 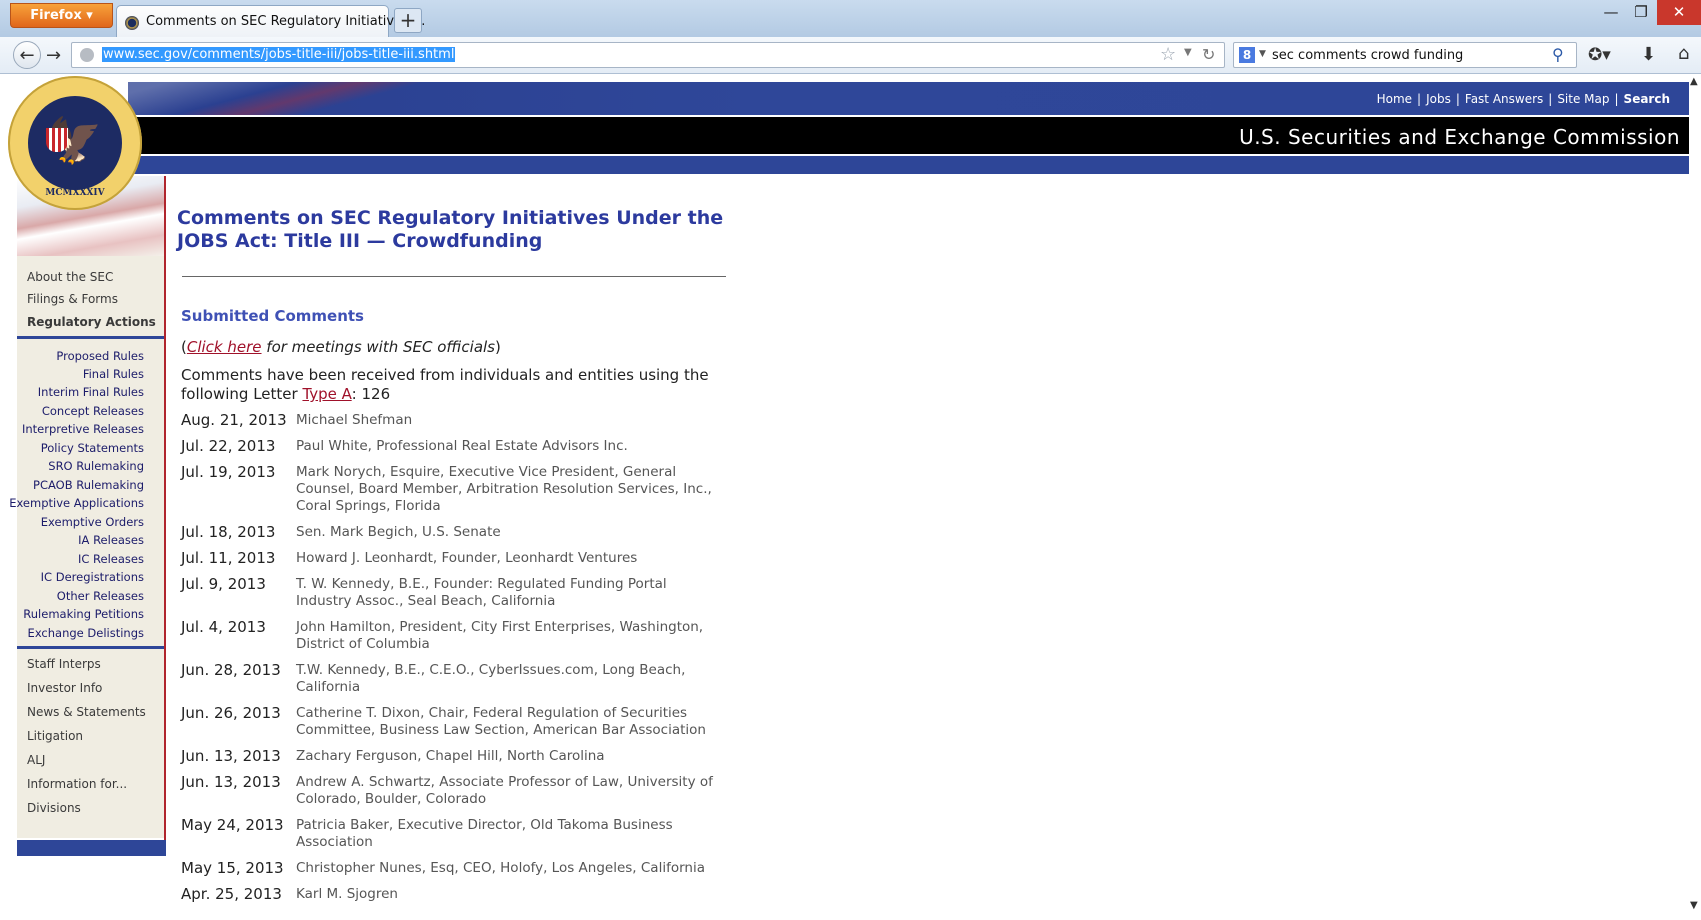 What do you see at coordinates (1611, 12) in the screenshot?
I see `minimize-button: —` at bounding box center [1611, 12].